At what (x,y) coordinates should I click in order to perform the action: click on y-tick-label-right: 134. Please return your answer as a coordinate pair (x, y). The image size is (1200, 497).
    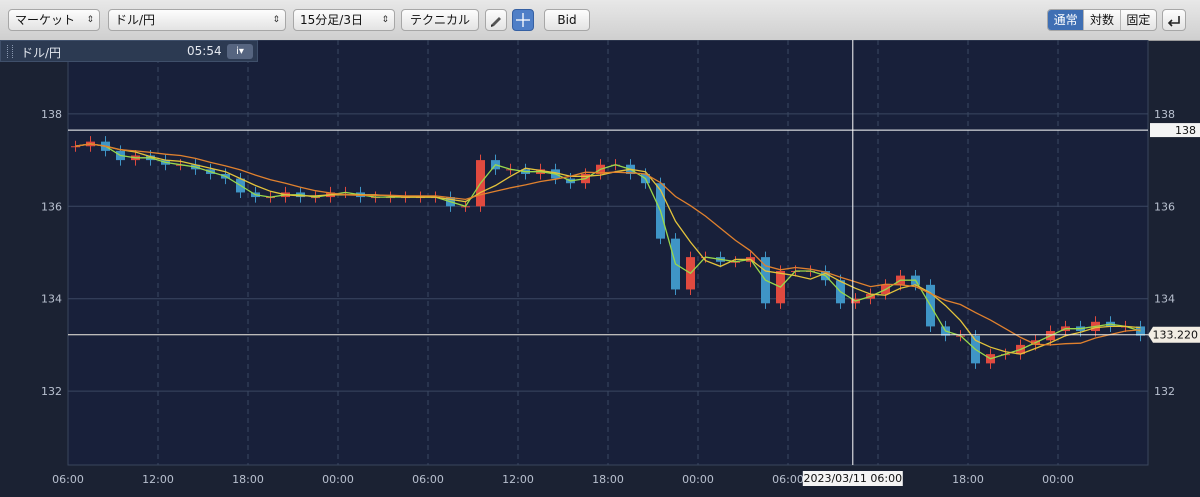
    Looking at the image, I should click on (1164, 299).